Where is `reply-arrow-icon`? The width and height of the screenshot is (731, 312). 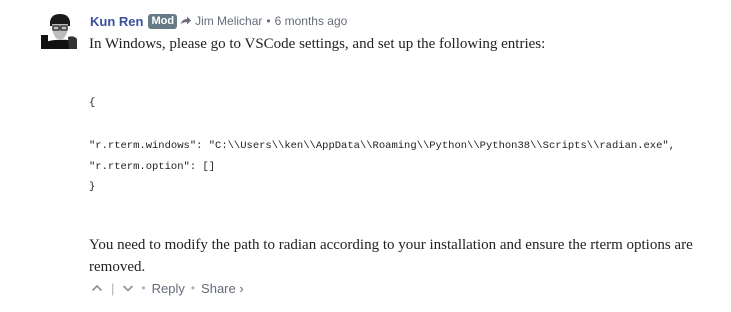
reply-arrow-icon is located at coordinates (186, 21).